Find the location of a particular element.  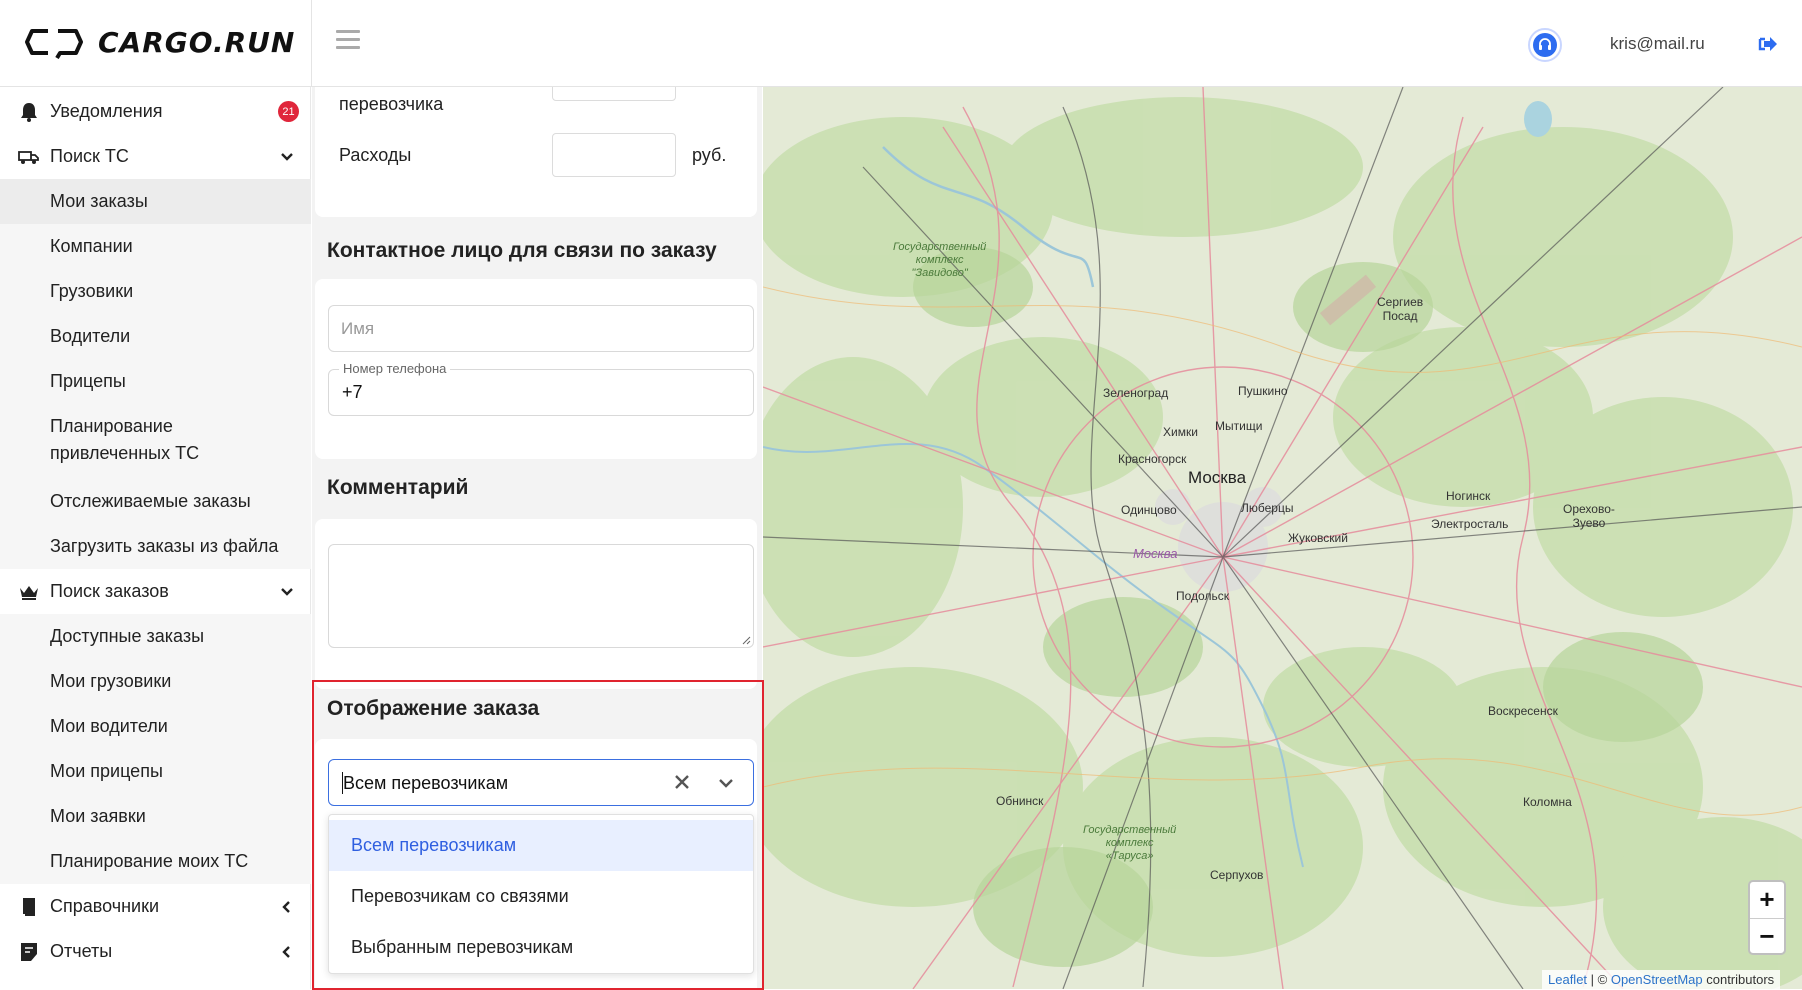

select-value: Всем перевозчикам is located at coordinates (426, 783).